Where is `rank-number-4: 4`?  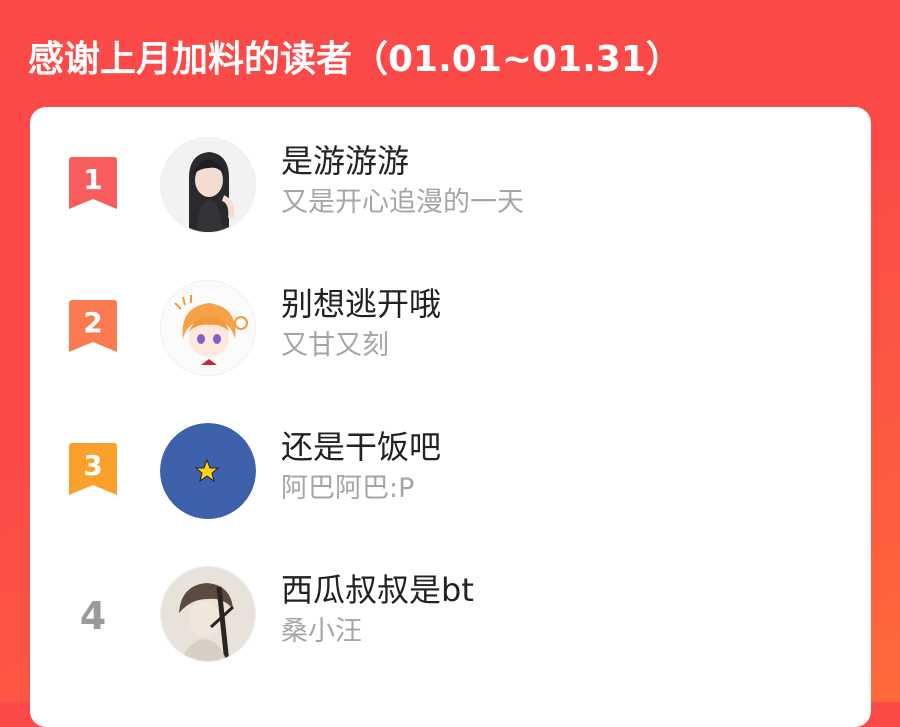 rank-number-4: 4 is located at coordinates (93, 616).